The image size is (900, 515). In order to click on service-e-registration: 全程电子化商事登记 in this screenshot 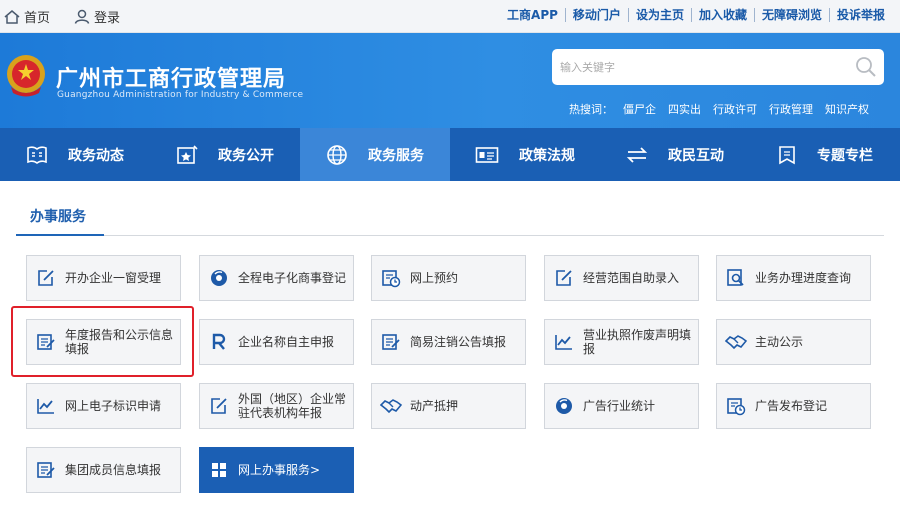, I will do `click(276, 278)`.